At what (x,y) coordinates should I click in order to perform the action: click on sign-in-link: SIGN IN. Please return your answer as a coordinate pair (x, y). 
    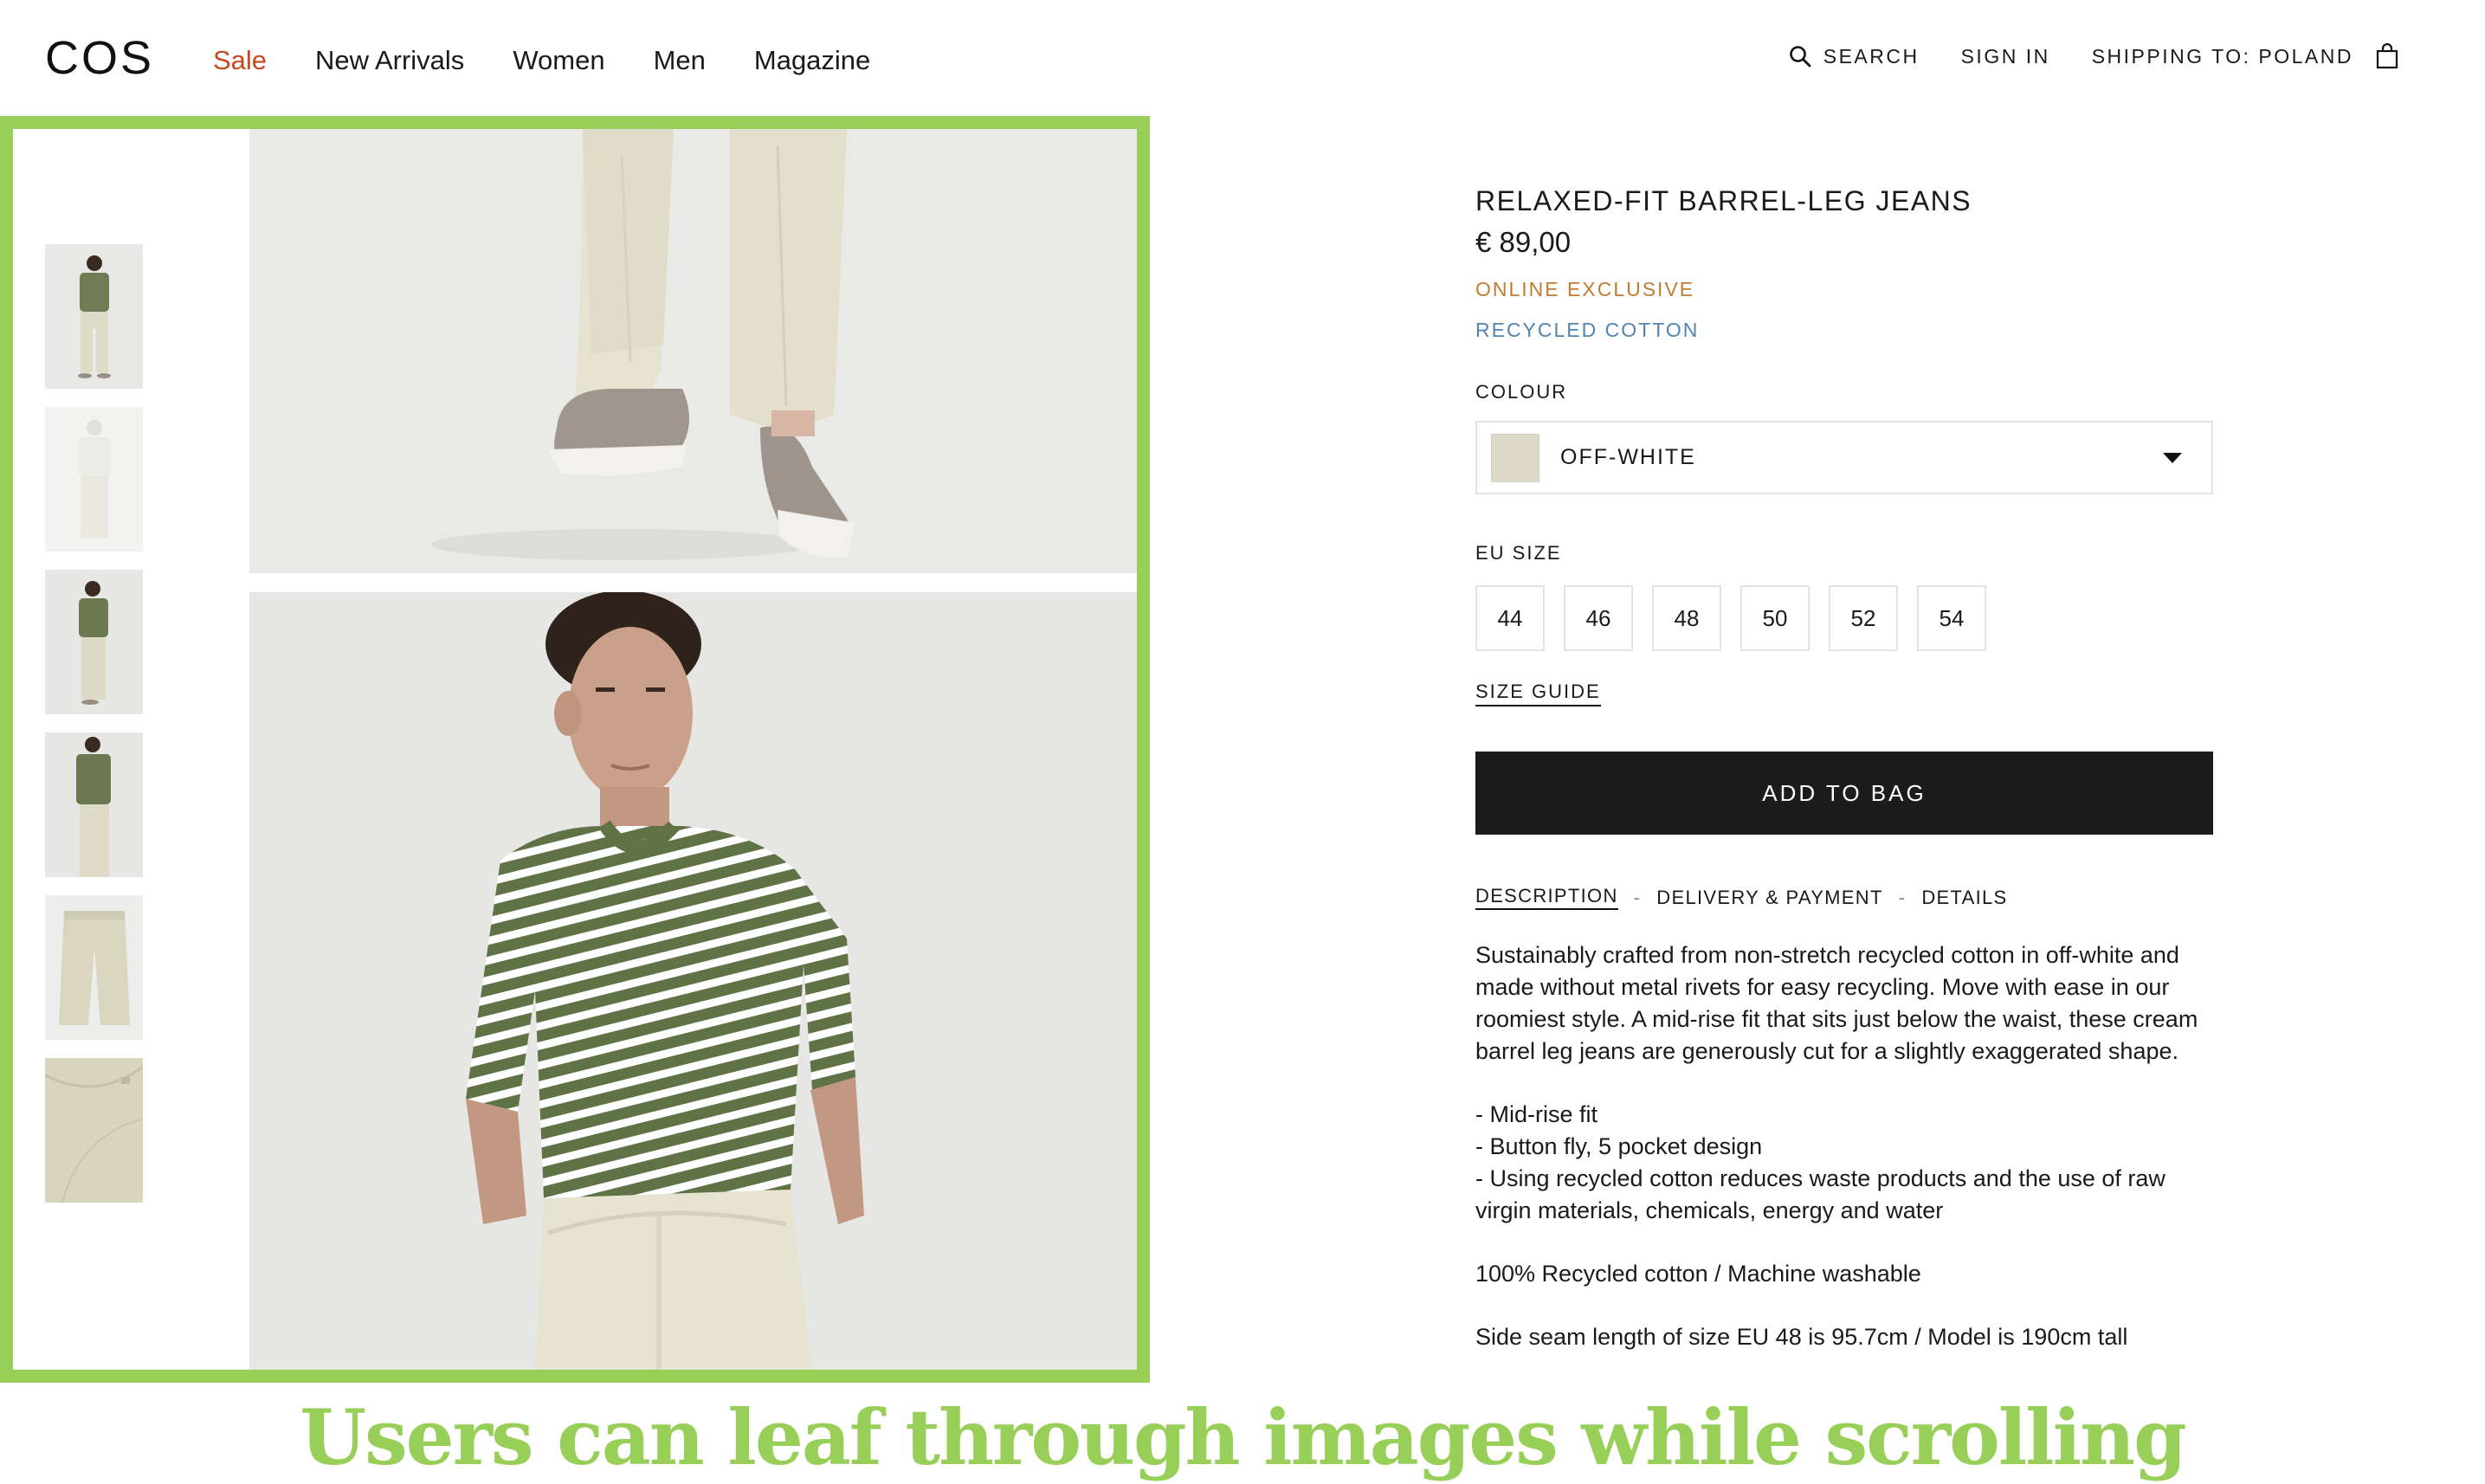
    Looking at the image, I should click on (2006, 56).